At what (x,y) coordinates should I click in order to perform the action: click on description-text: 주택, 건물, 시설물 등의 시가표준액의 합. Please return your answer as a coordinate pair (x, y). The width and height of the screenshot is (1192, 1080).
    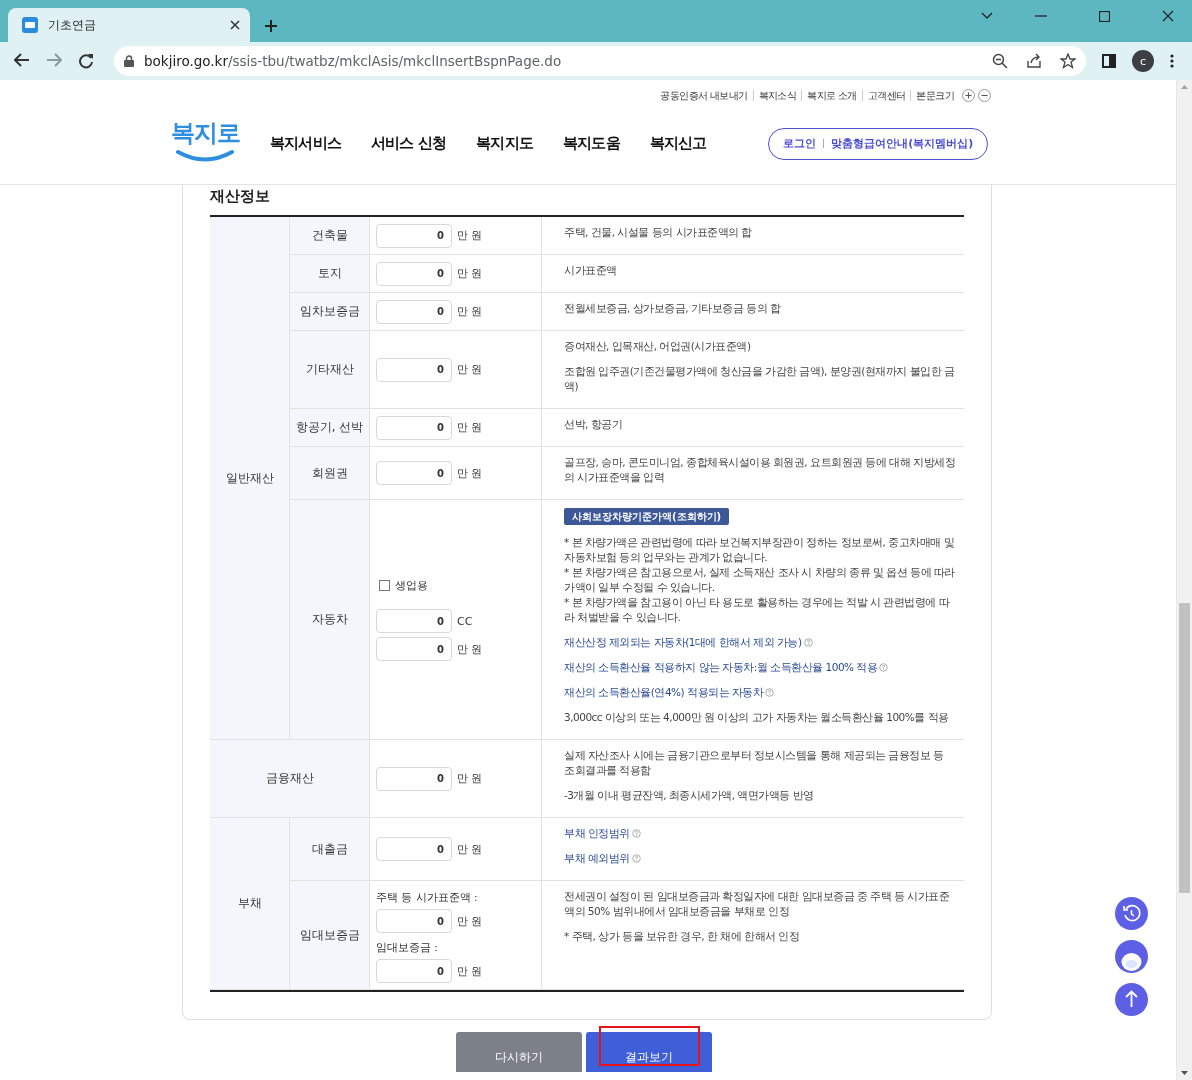
    Looking at the image, I should click on (658, 232).